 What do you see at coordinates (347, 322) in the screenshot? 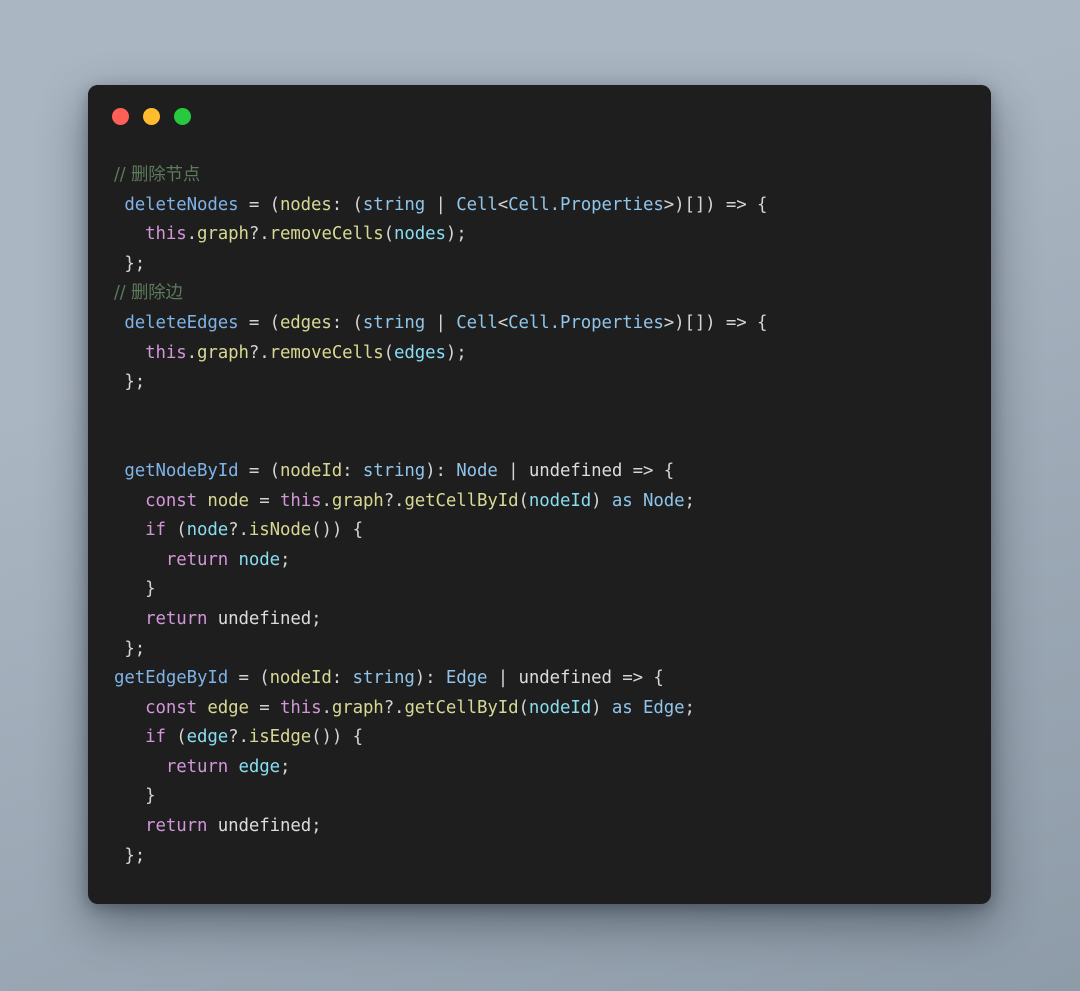
I see `code-token: : (` at bounding box center [347, 322].